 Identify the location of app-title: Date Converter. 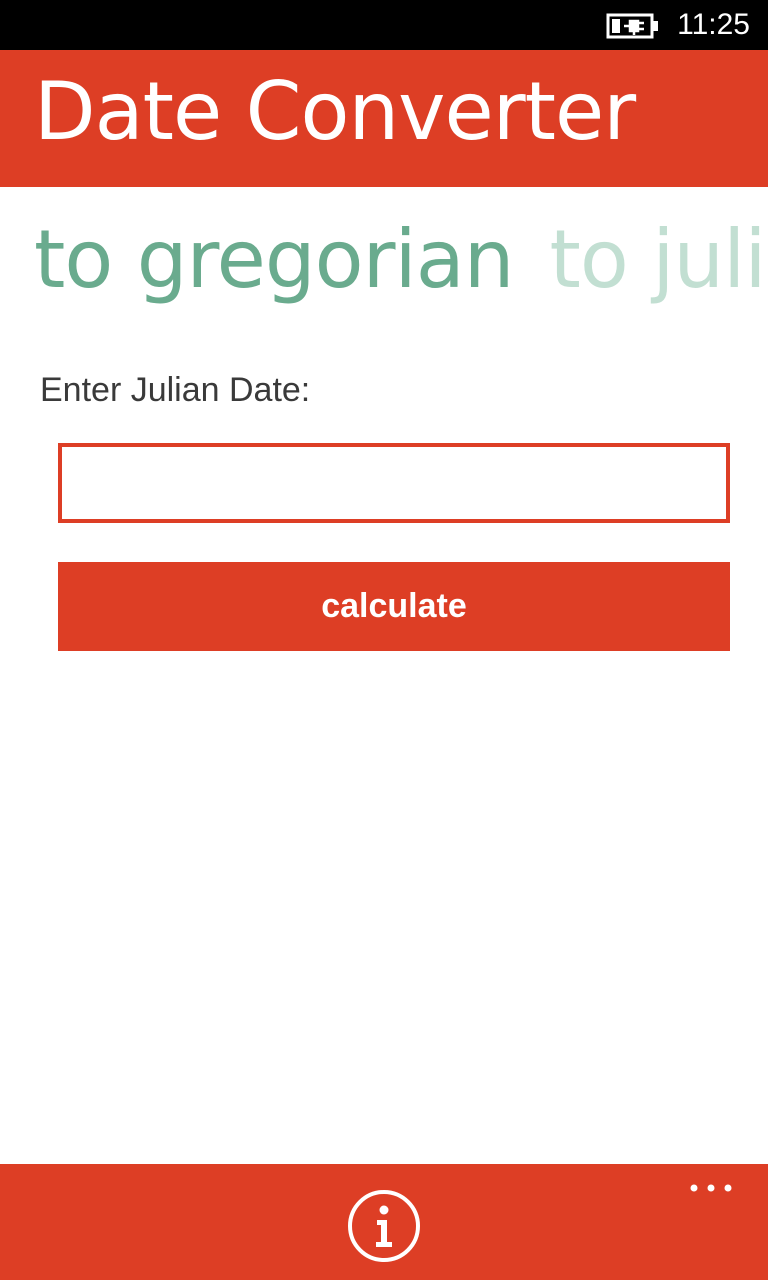
(335, 111).